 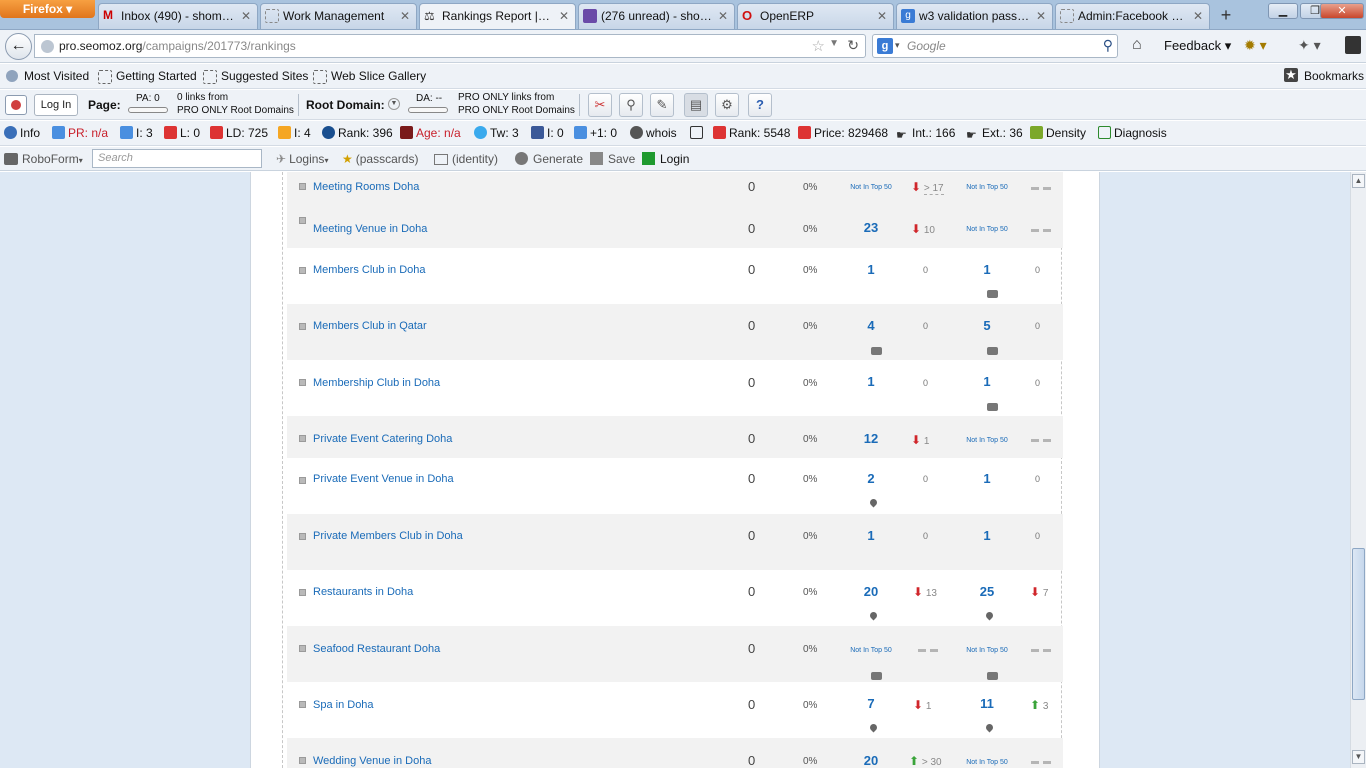 What do you see at coordinates (496, 133) in the screenshot?
I see `seo-twitter: Tw: 3` at bounding box center [496, 133].